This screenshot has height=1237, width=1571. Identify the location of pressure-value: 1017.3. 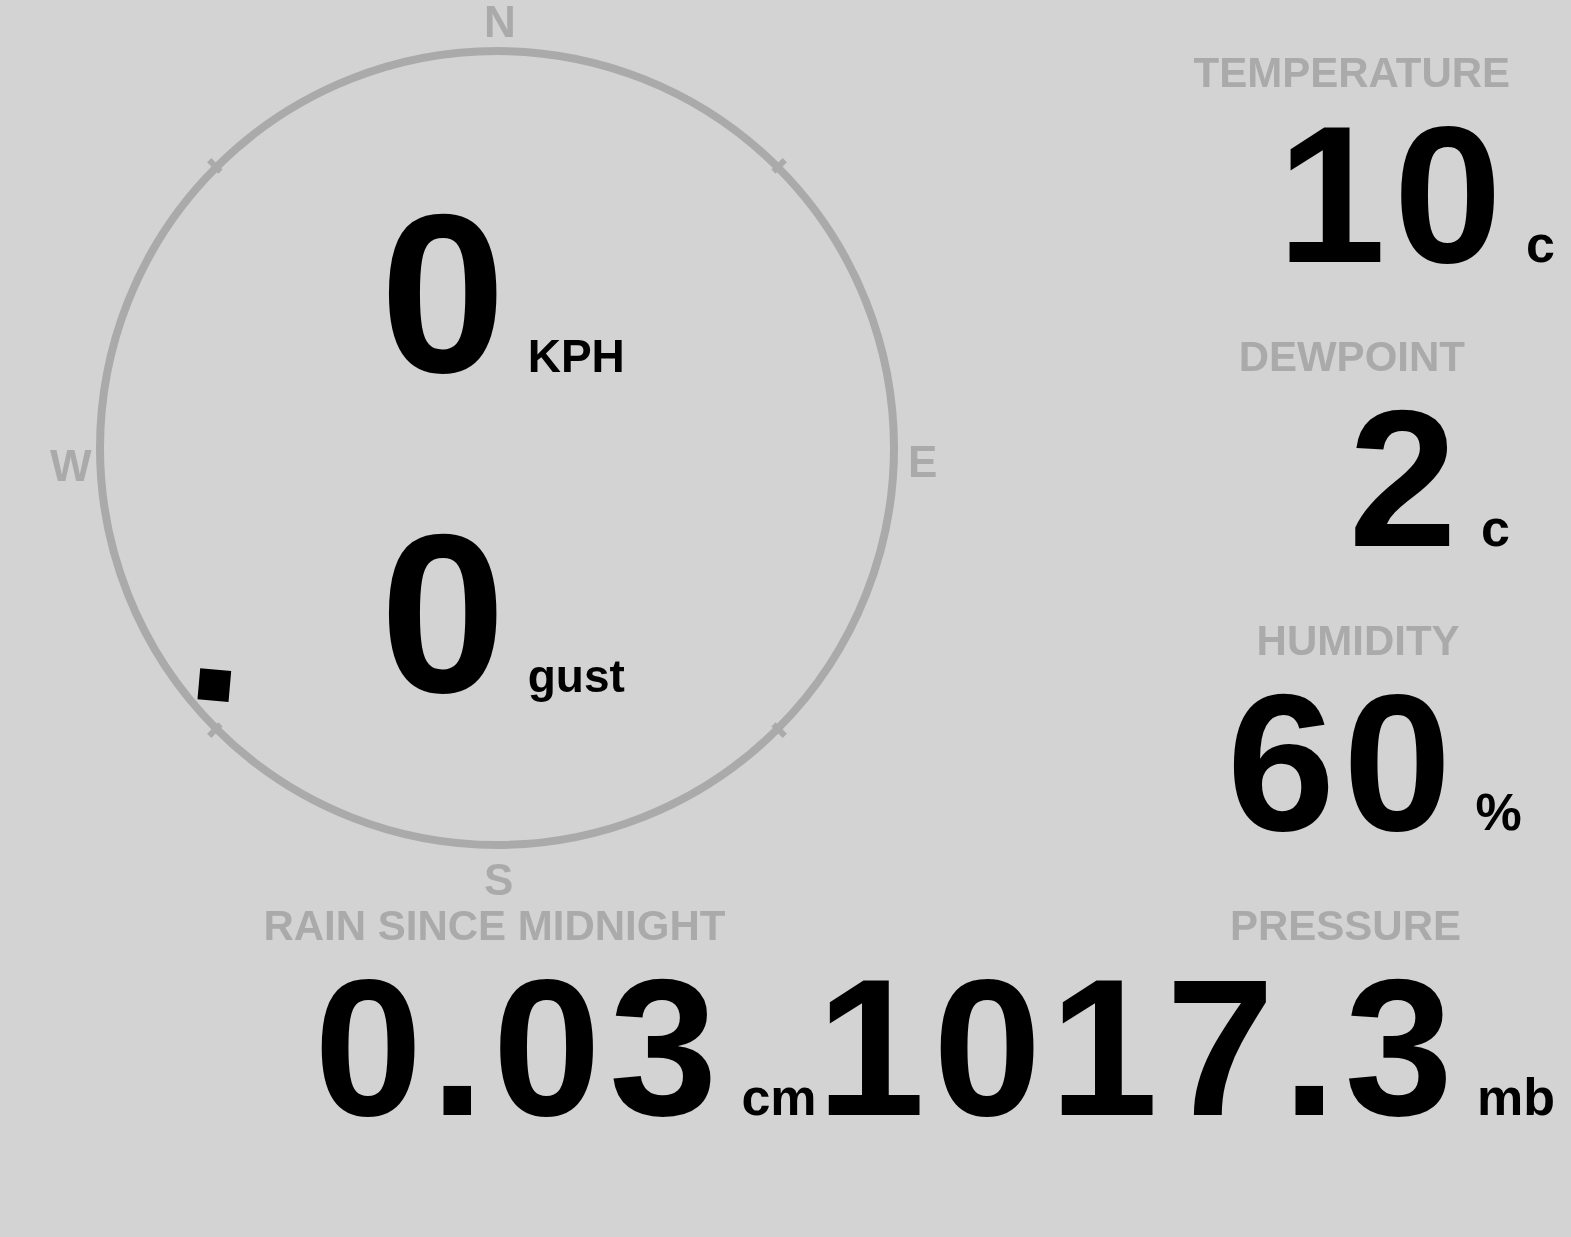
(1138, 1047).